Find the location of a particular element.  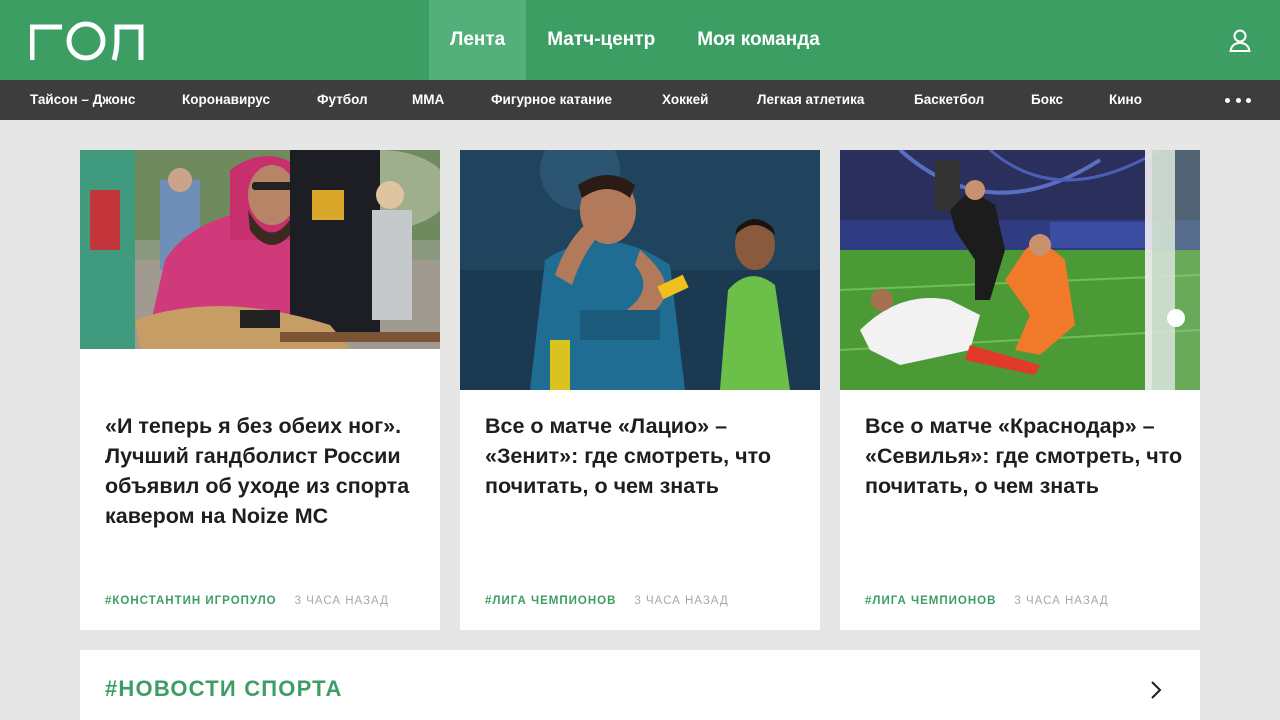

top-header: Лента Матч-центр Моя команда is located at coordinates (640, 40).